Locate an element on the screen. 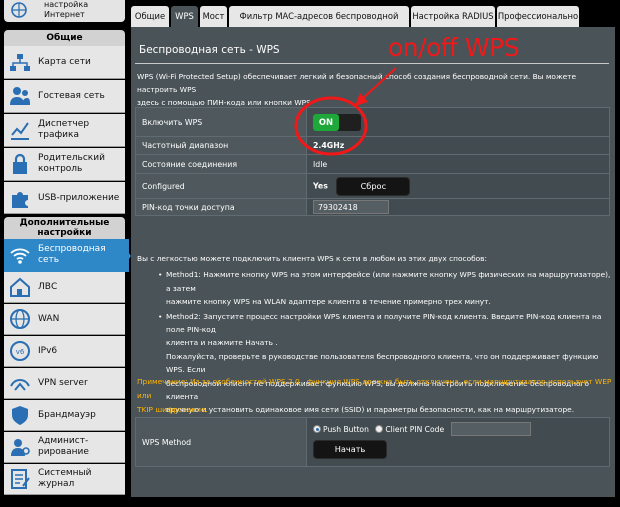  wifi-icon is located at coordinates (20, 256).